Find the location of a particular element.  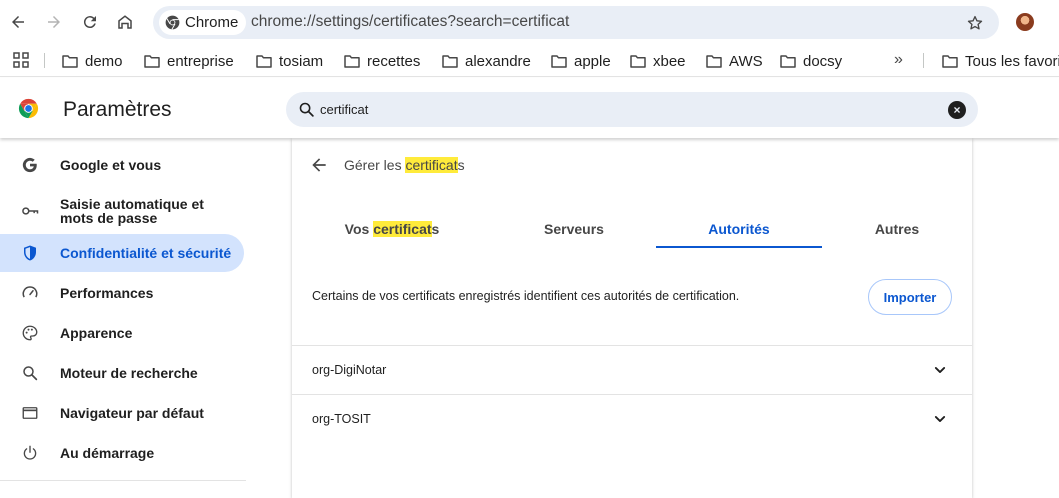

bookmark-label: apple is located at coordinates (592, 61).